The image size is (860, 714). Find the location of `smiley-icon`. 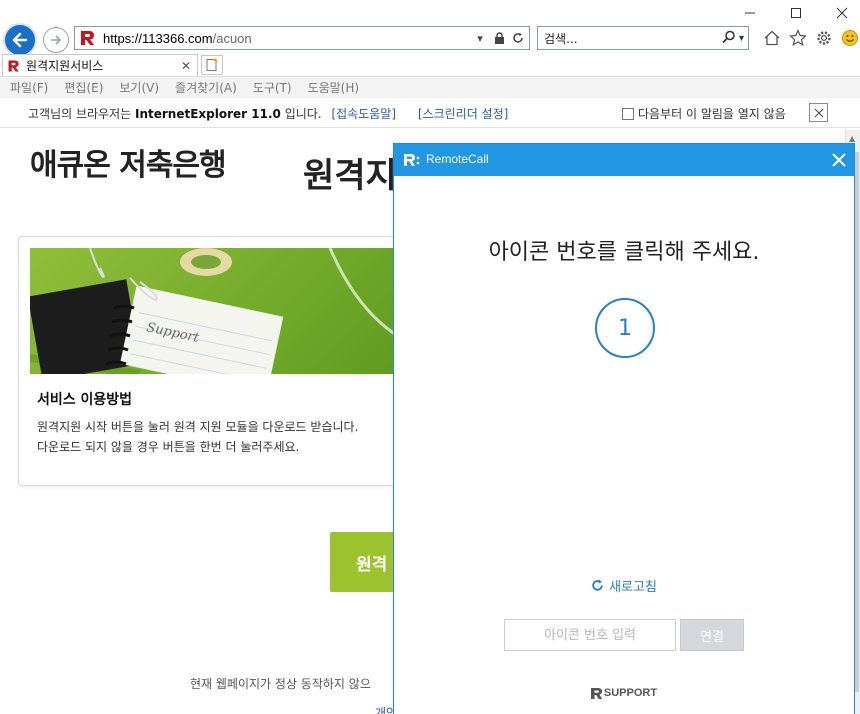

smiley-icon is located at coordinates (850, 38).